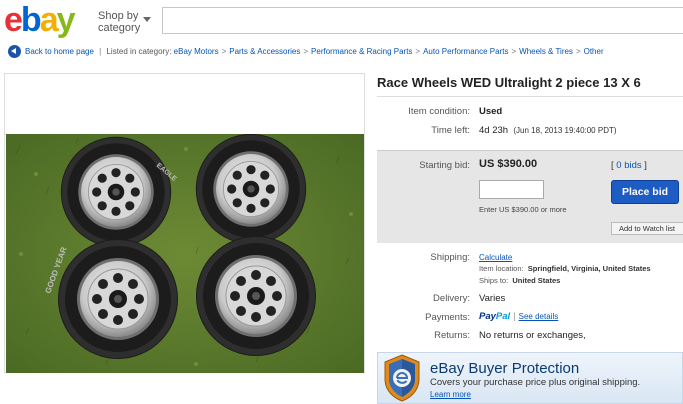 The image size is (683, 404). I want to click on calculate-shipping-link: Calculate, so click(495, 257).